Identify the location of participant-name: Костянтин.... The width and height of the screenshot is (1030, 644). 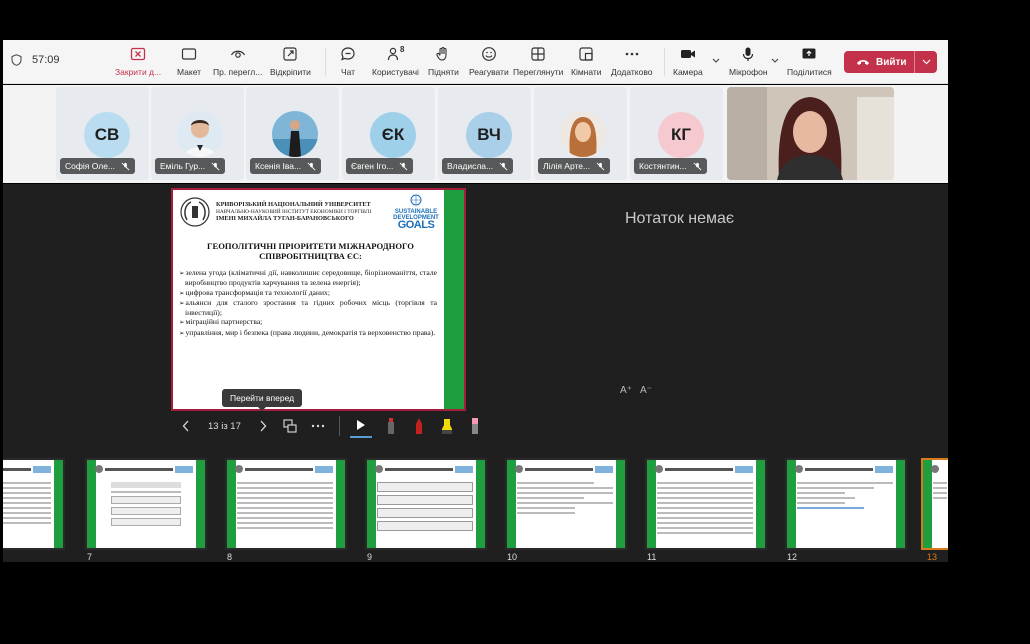
(663, 166).